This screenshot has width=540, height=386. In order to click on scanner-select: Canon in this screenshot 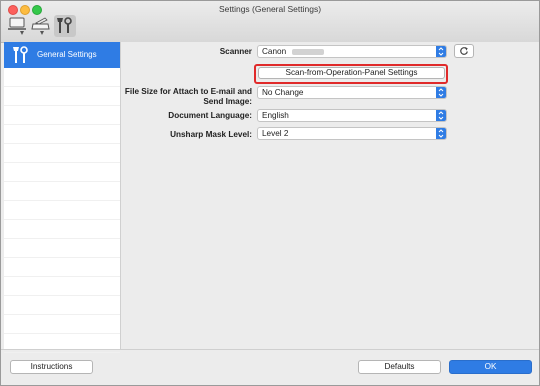, I will do `click(352, 51)`.